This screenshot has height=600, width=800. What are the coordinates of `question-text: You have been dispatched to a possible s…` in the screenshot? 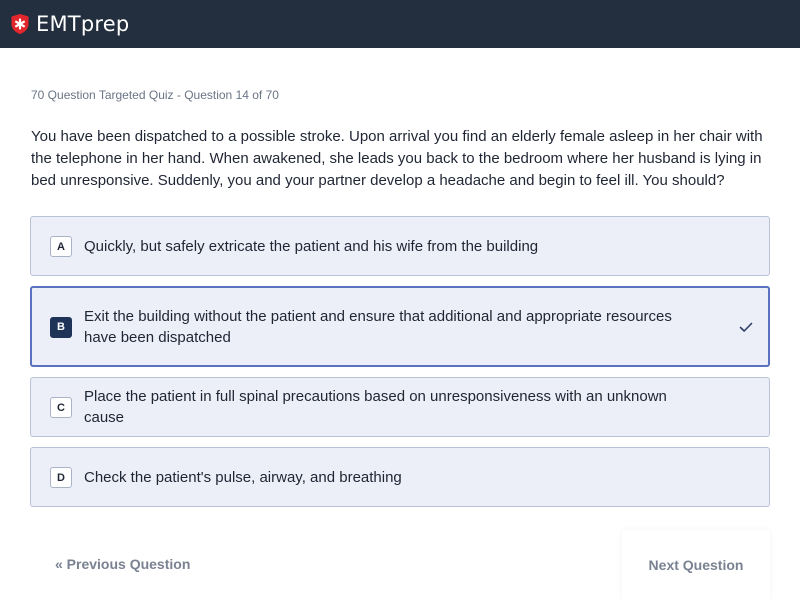 It's located at (397, 158).